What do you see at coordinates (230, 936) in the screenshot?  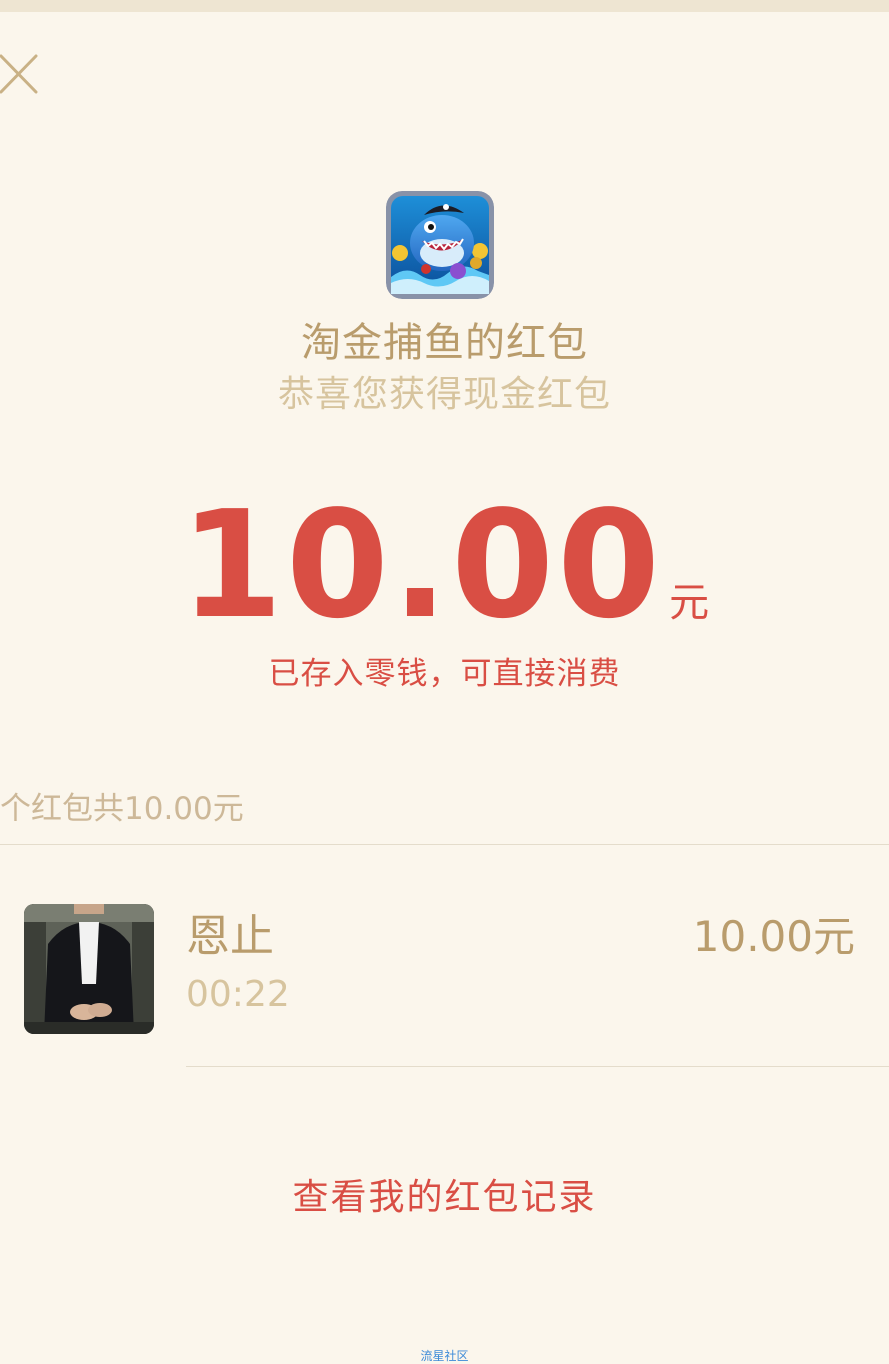 I see `record-name: 恩止` at bounding box center [230, 936].